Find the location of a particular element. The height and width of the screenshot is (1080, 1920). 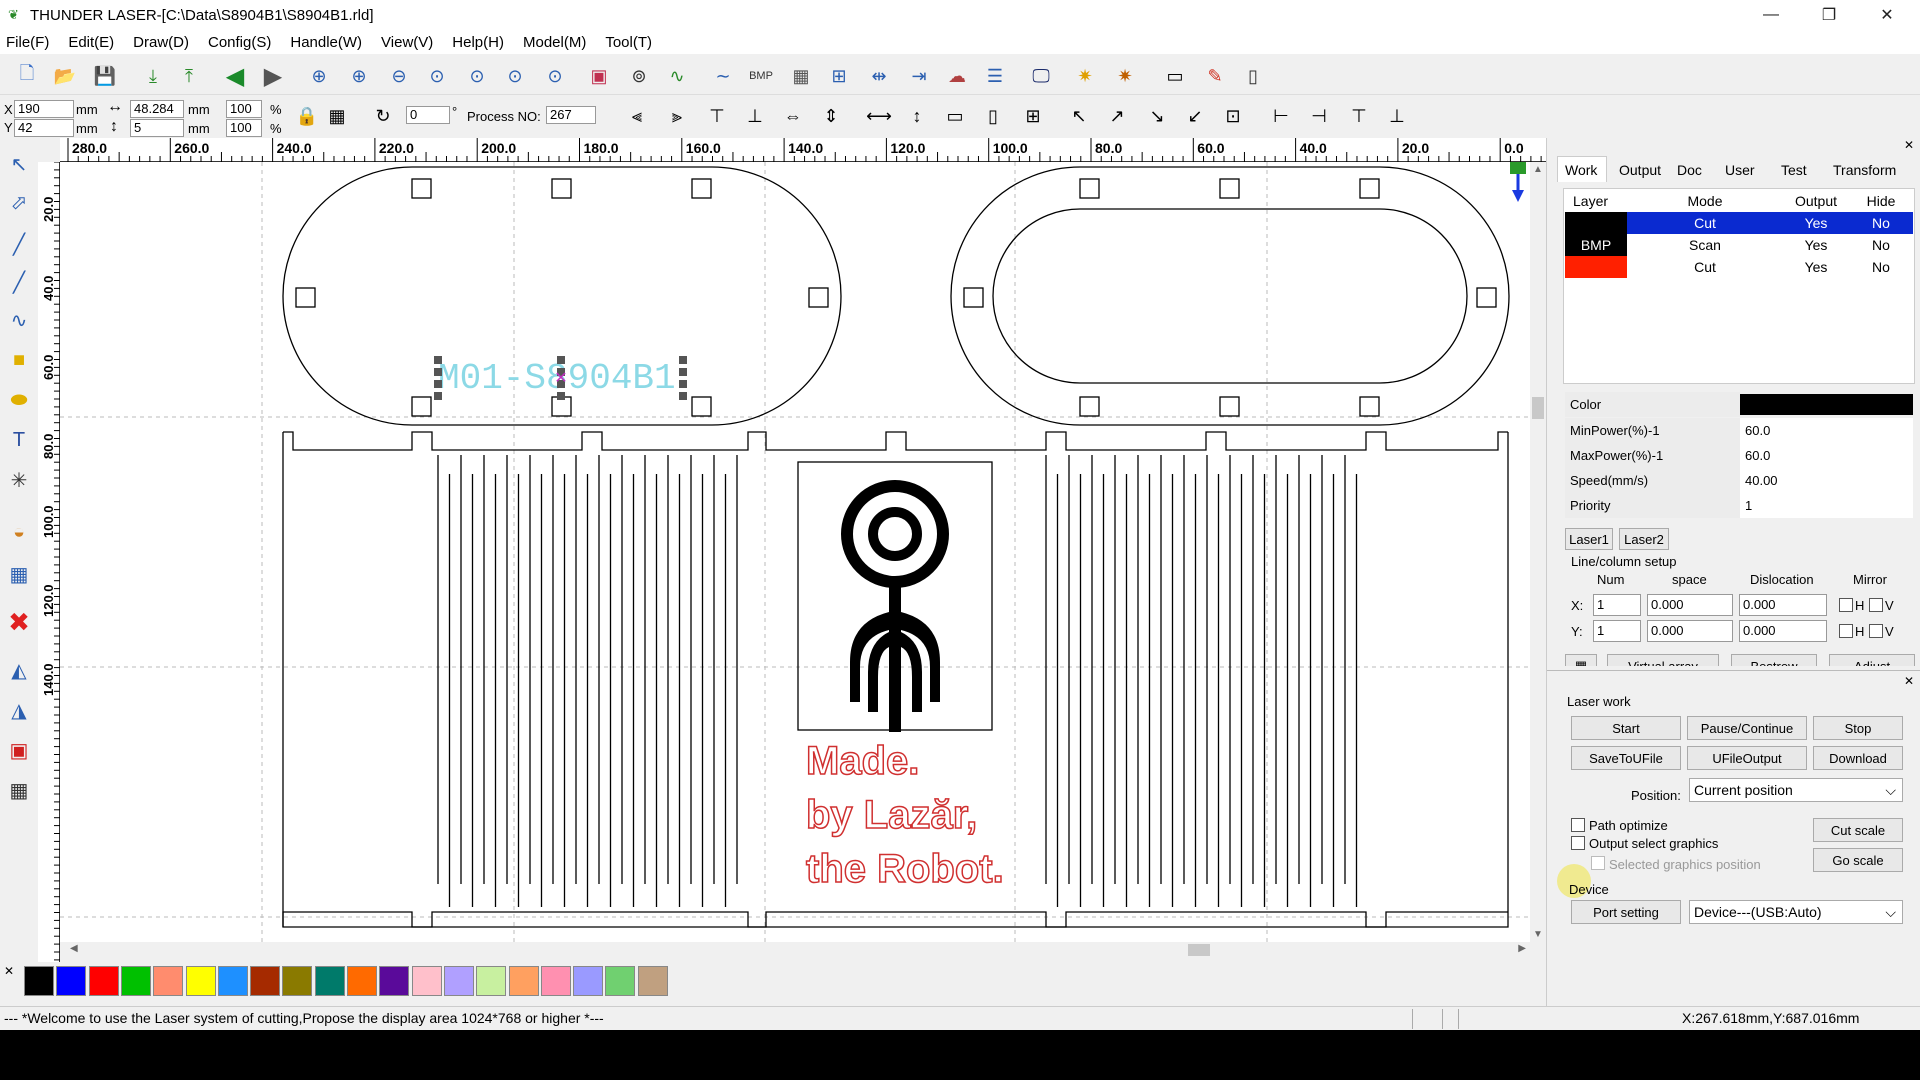

ruler-icon: ▯ is located at coordinates (1253, 76).